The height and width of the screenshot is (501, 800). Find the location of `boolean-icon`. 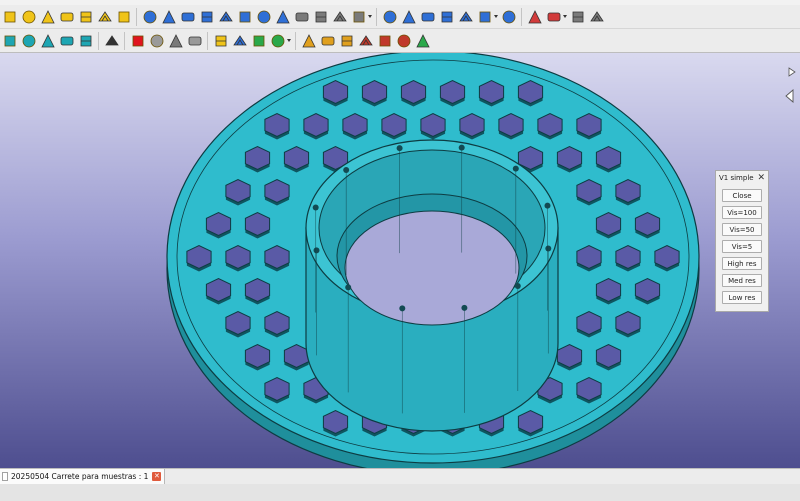

boolean-icon is located at coordinates (428, 17).